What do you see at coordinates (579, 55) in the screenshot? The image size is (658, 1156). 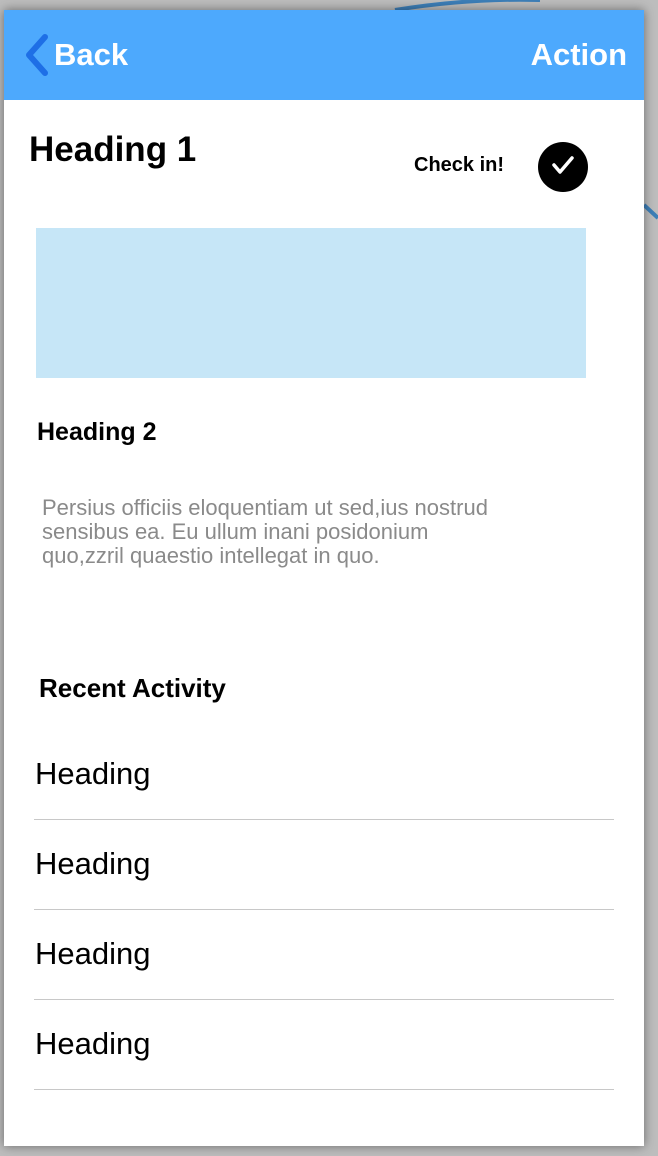 I see `action-button: Action` at bounding box center [579, 55].